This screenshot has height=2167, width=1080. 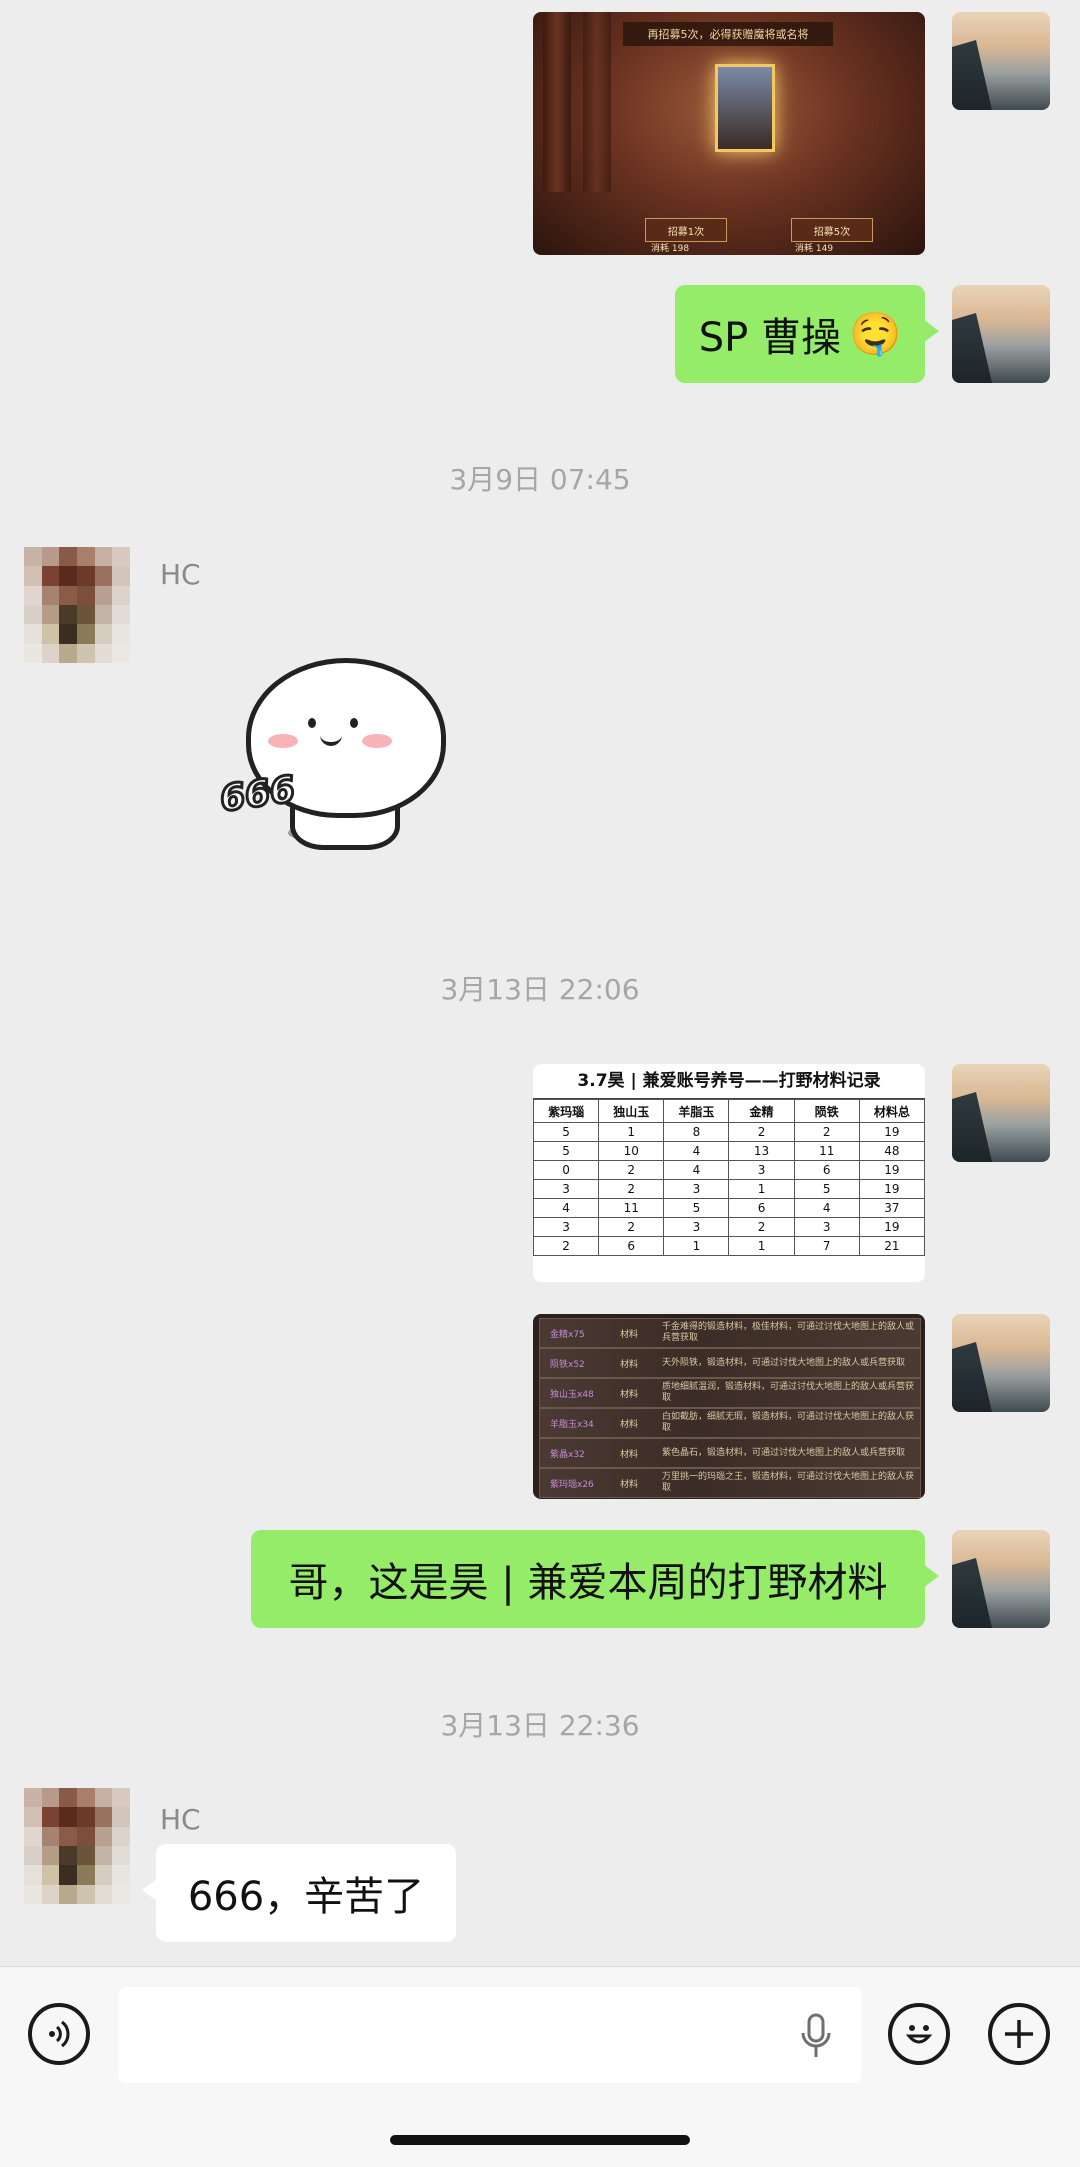 What do you see at coordinates (826, 1246) in the screenshot?
I see `table-cell: 7` at bounding box center [826, 1246].